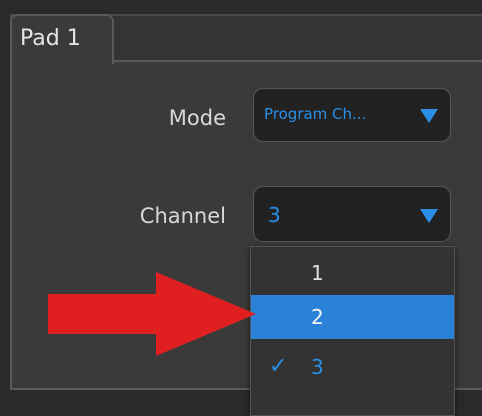 The width and height of the screenshot is (482, 416). What do you see at coordinates (317, 317) in the screenshot?
I see `option-label: 2` at bounding box center [317, 317].